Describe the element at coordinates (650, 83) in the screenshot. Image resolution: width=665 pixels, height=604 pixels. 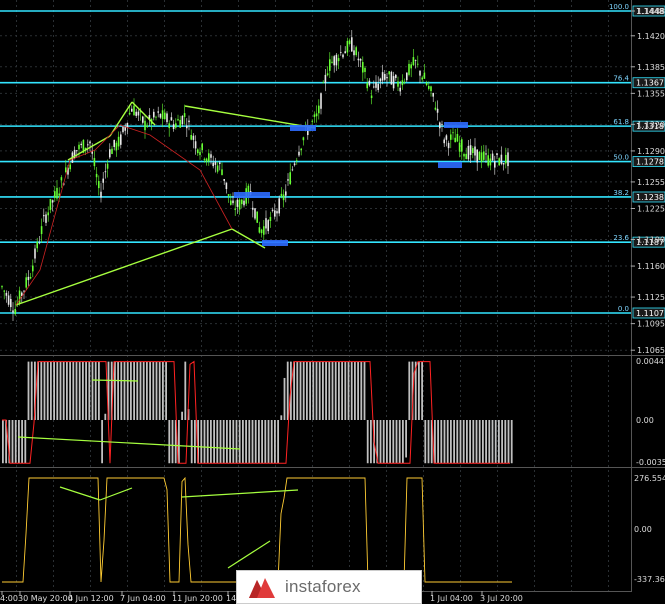
I see `fib-price-label: 1.1367` at that location.